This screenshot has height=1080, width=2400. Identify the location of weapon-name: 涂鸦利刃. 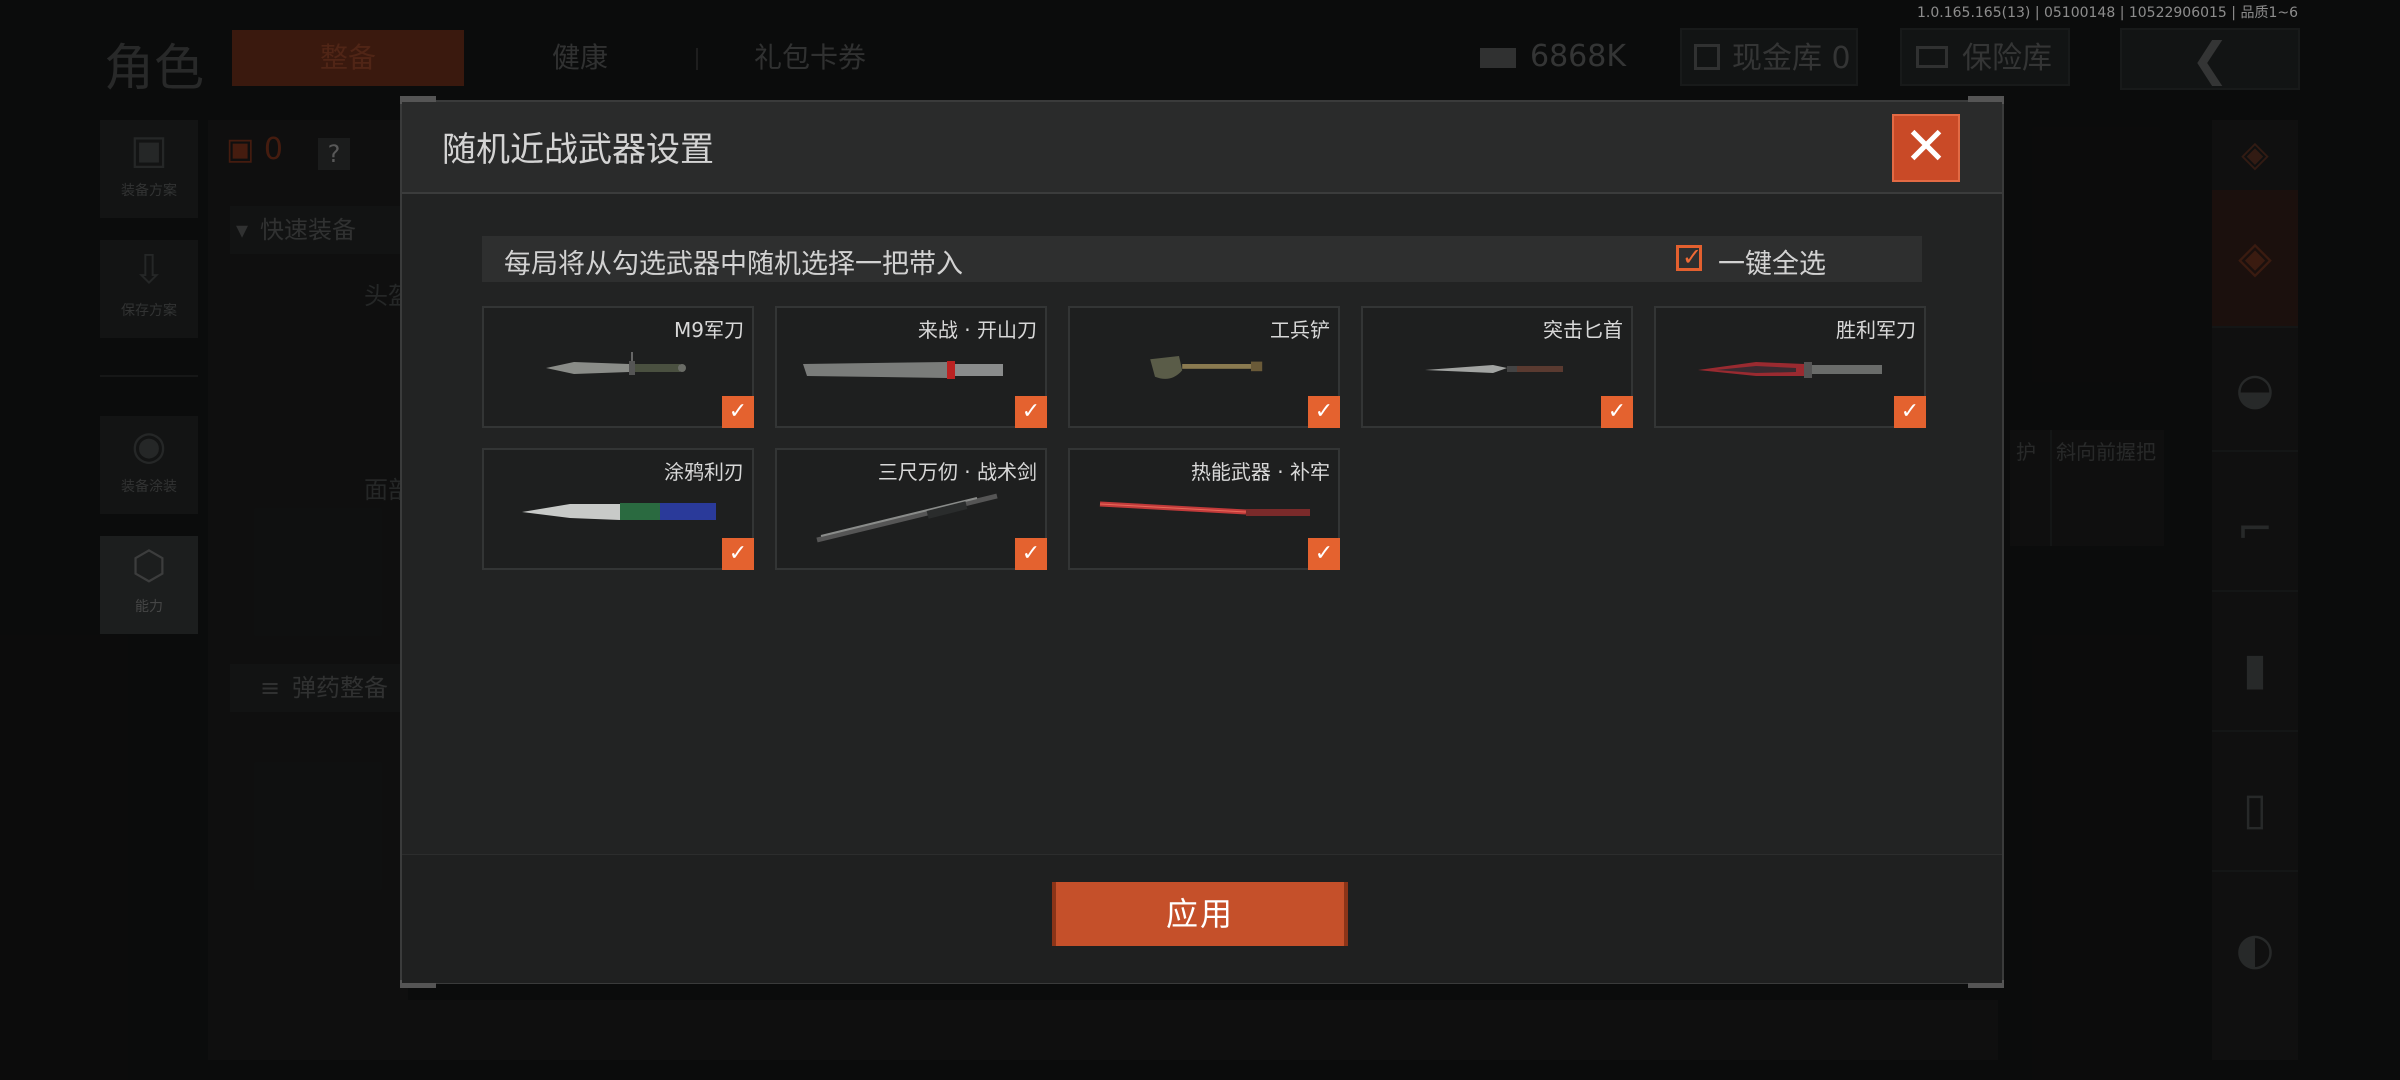
(704, 472).